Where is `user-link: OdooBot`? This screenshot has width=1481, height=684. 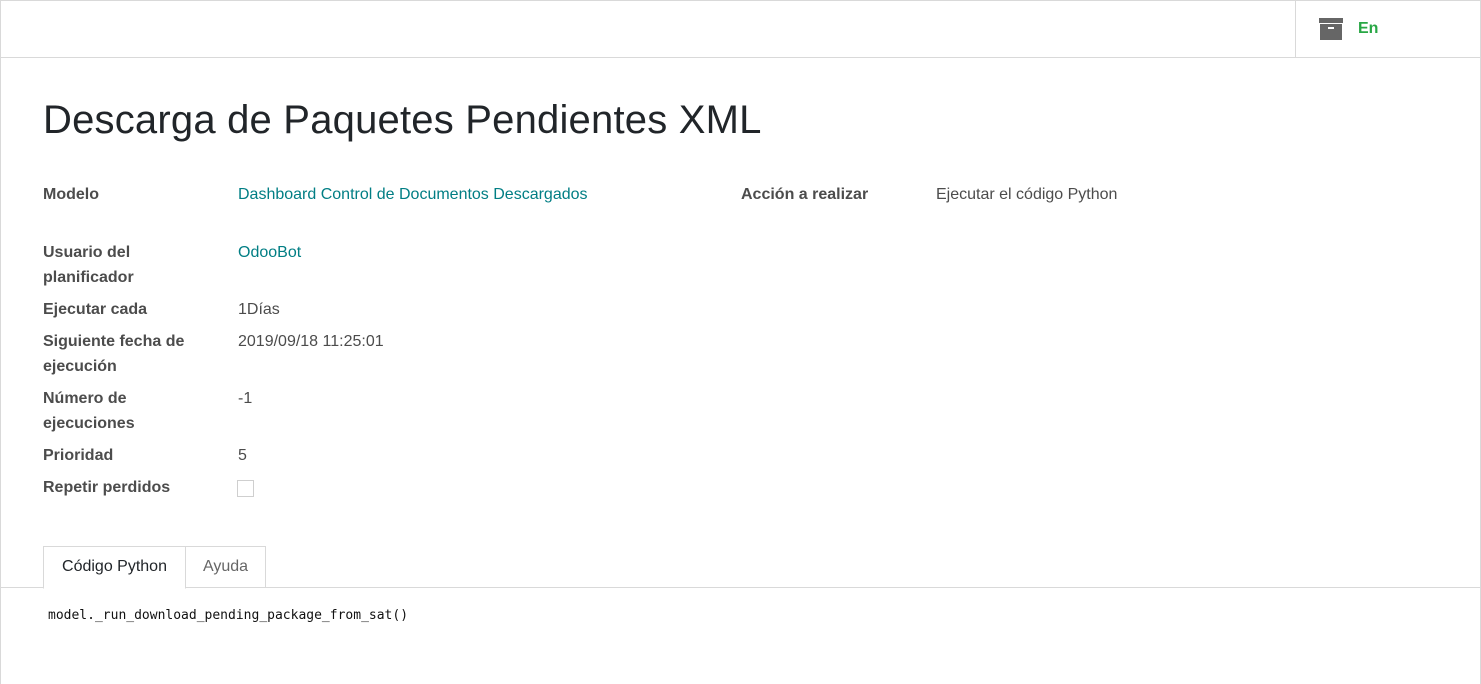
user-link: OdooBot is located at coordinates (269, 252).